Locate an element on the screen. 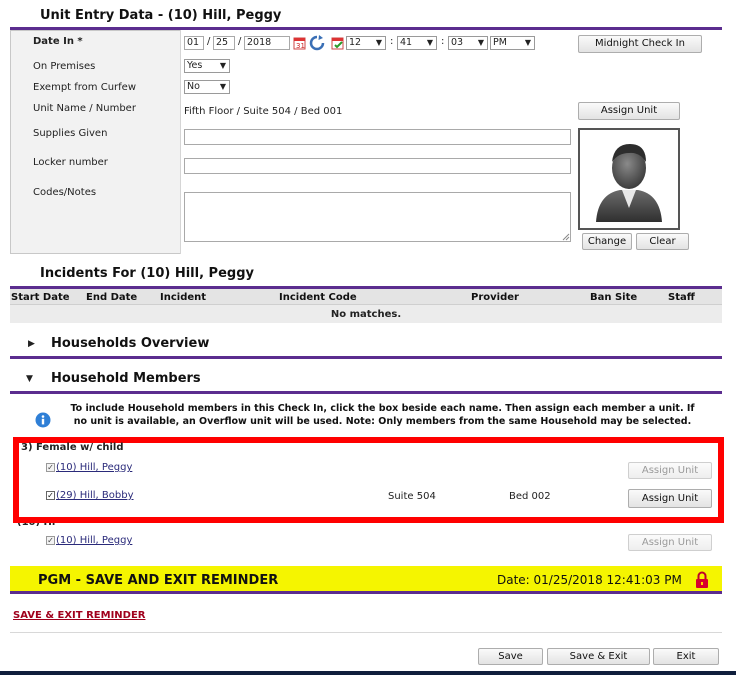  col-incident-code: Incident Code is located at coordinates (318, 297).